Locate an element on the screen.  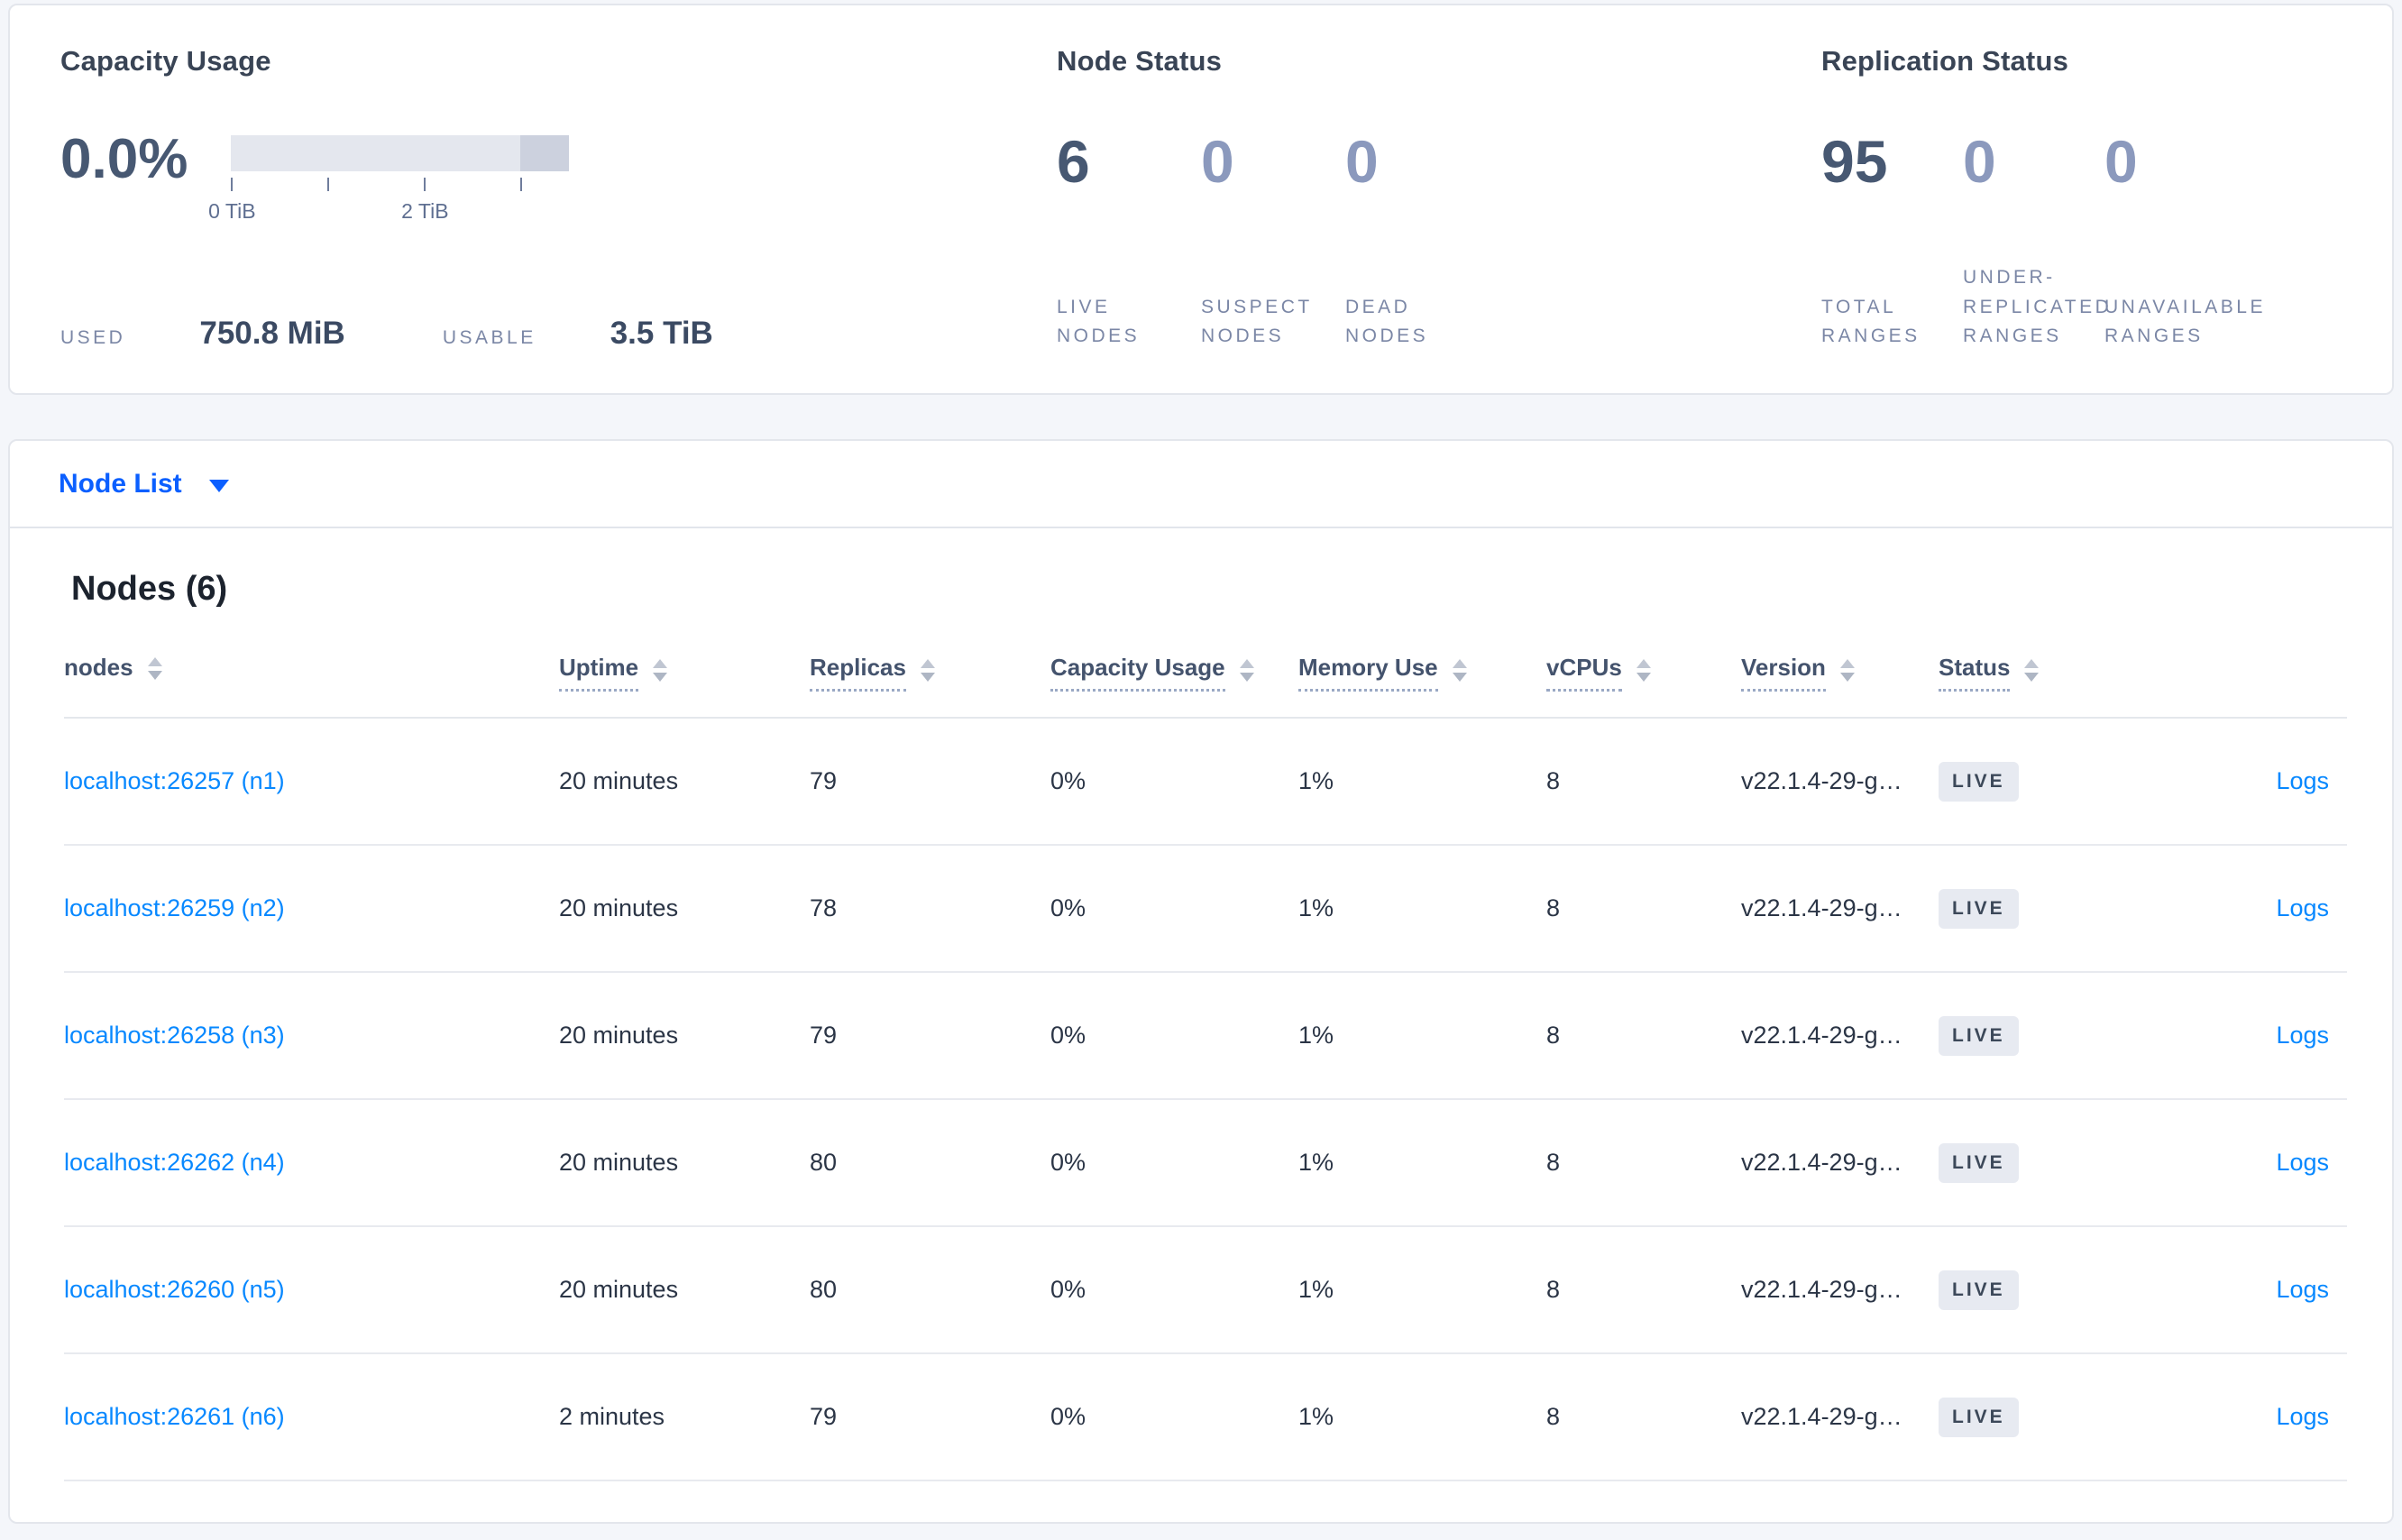
capacity-bar: 0 TiB 2 TiB is located at coordinates (389, 180).